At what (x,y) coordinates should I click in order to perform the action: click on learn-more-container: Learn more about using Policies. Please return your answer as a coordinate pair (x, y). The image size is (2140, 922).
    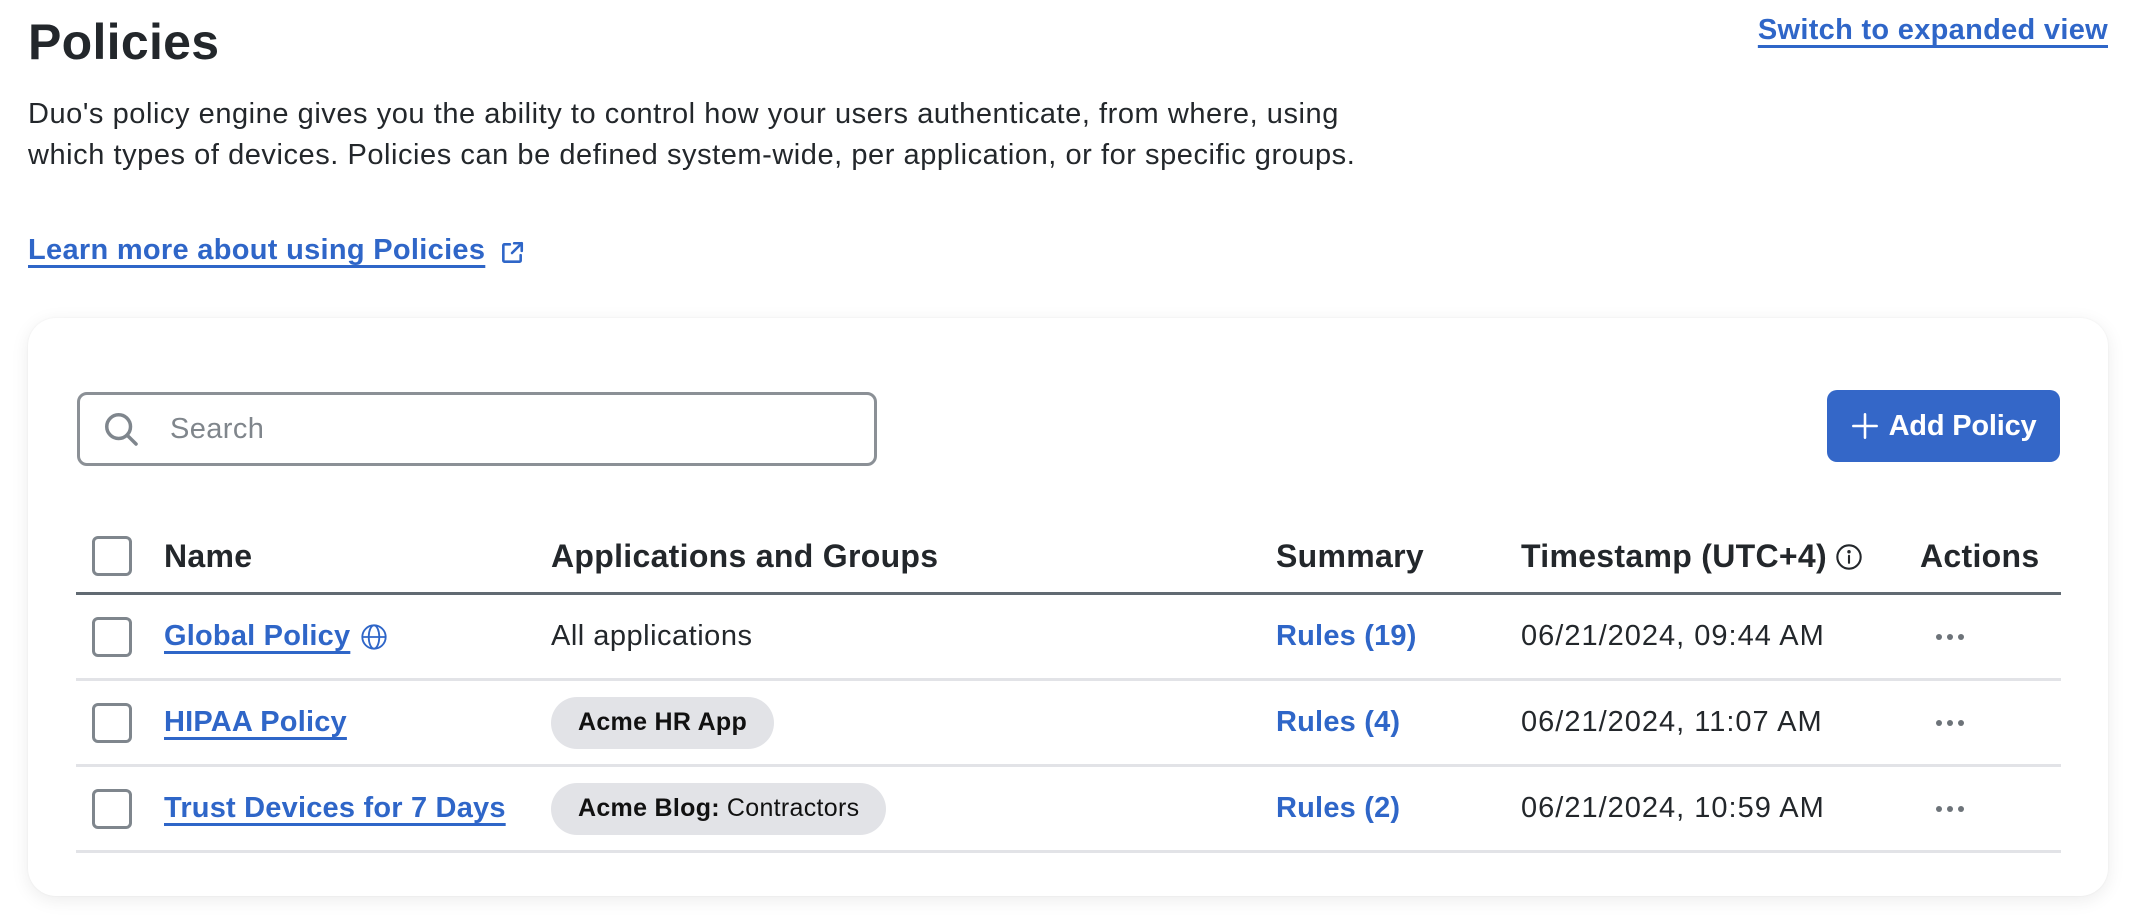
    Looking at the image, I should click on (276, 250).